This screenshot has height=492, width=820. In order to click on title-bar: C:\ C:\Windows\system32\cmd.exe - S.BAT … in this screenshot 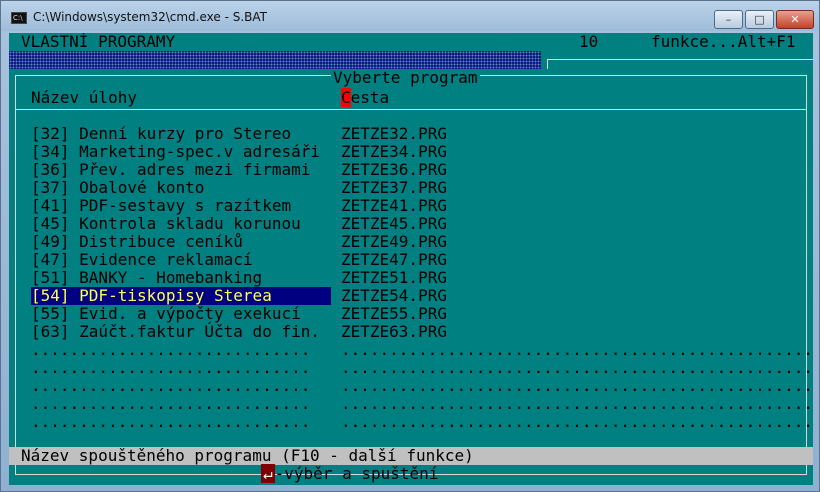, I will do `click(410, 16)`.